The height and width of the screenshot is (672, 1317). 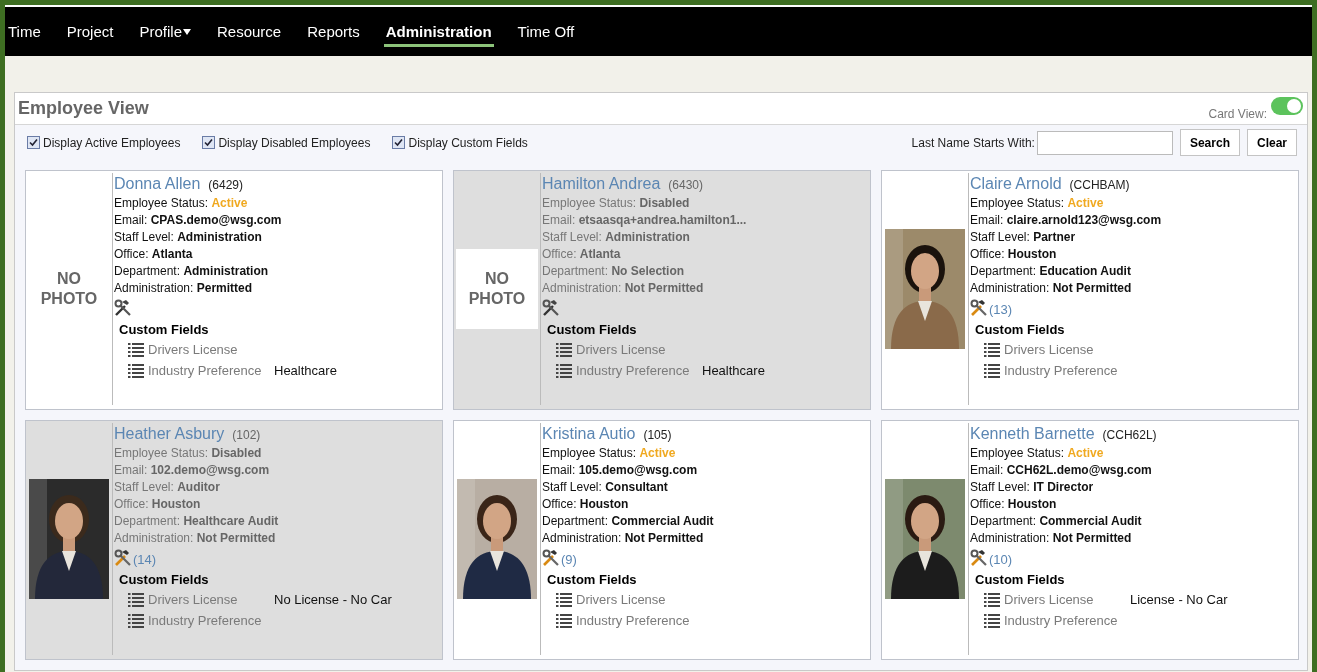 I want to click on nav-tab: Administration, so click(x=445, y=31).